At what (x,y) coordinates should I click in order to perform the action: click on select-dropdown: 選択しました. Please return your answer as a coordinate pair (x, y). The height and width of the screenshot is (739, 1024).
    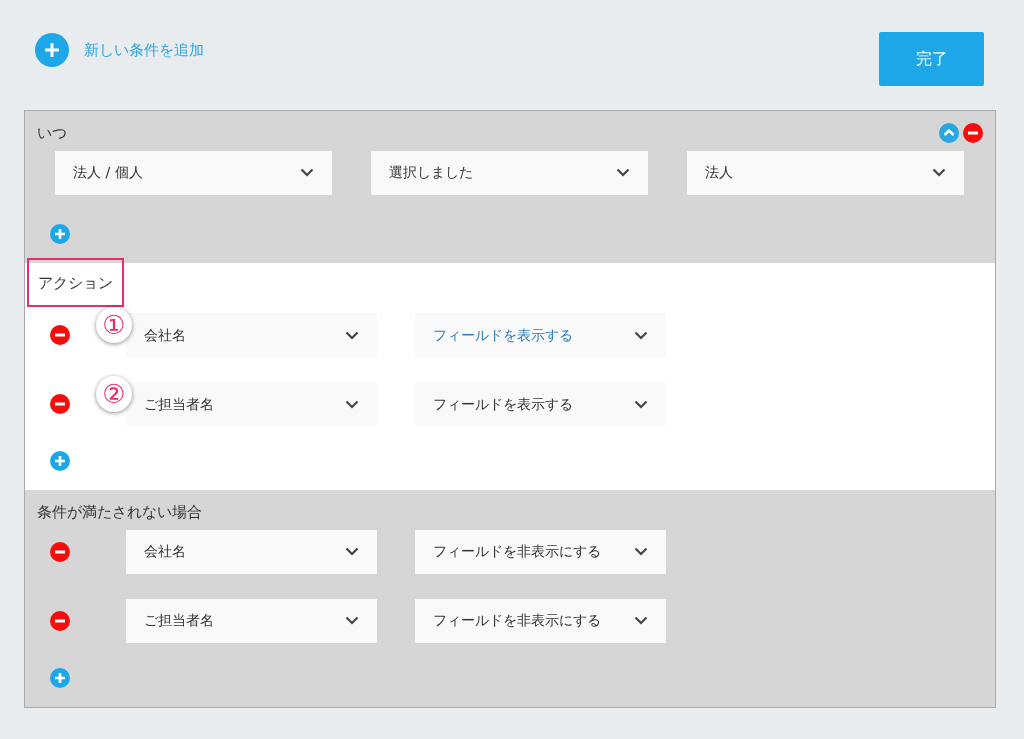
    Looking at the image, I should click on (509, 172).